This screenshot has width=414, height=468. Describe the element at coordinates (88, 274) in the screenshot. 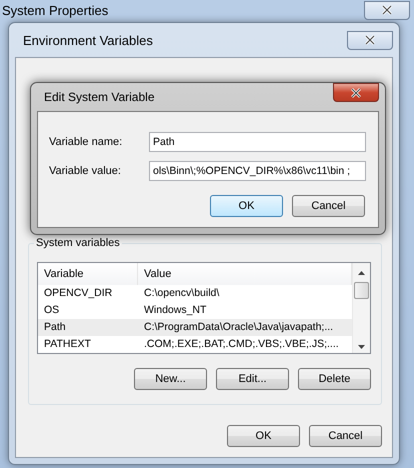

I see `column-header: Variable` at that location.